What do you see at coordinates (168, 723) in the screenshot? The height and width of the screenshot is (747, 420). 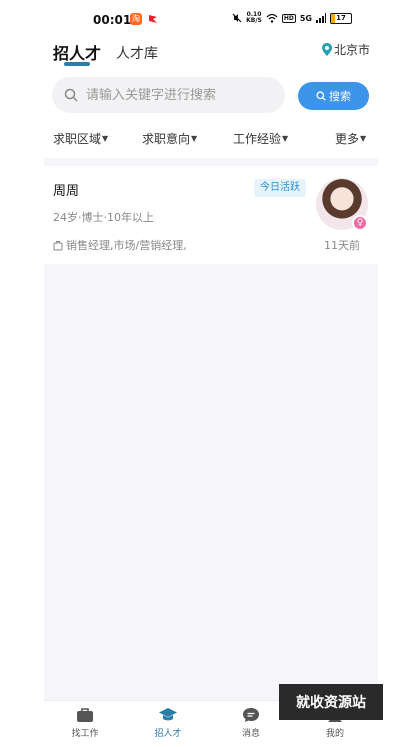 I see `nav-recruit-talent: 招人才` at bounding box center [168, 723].